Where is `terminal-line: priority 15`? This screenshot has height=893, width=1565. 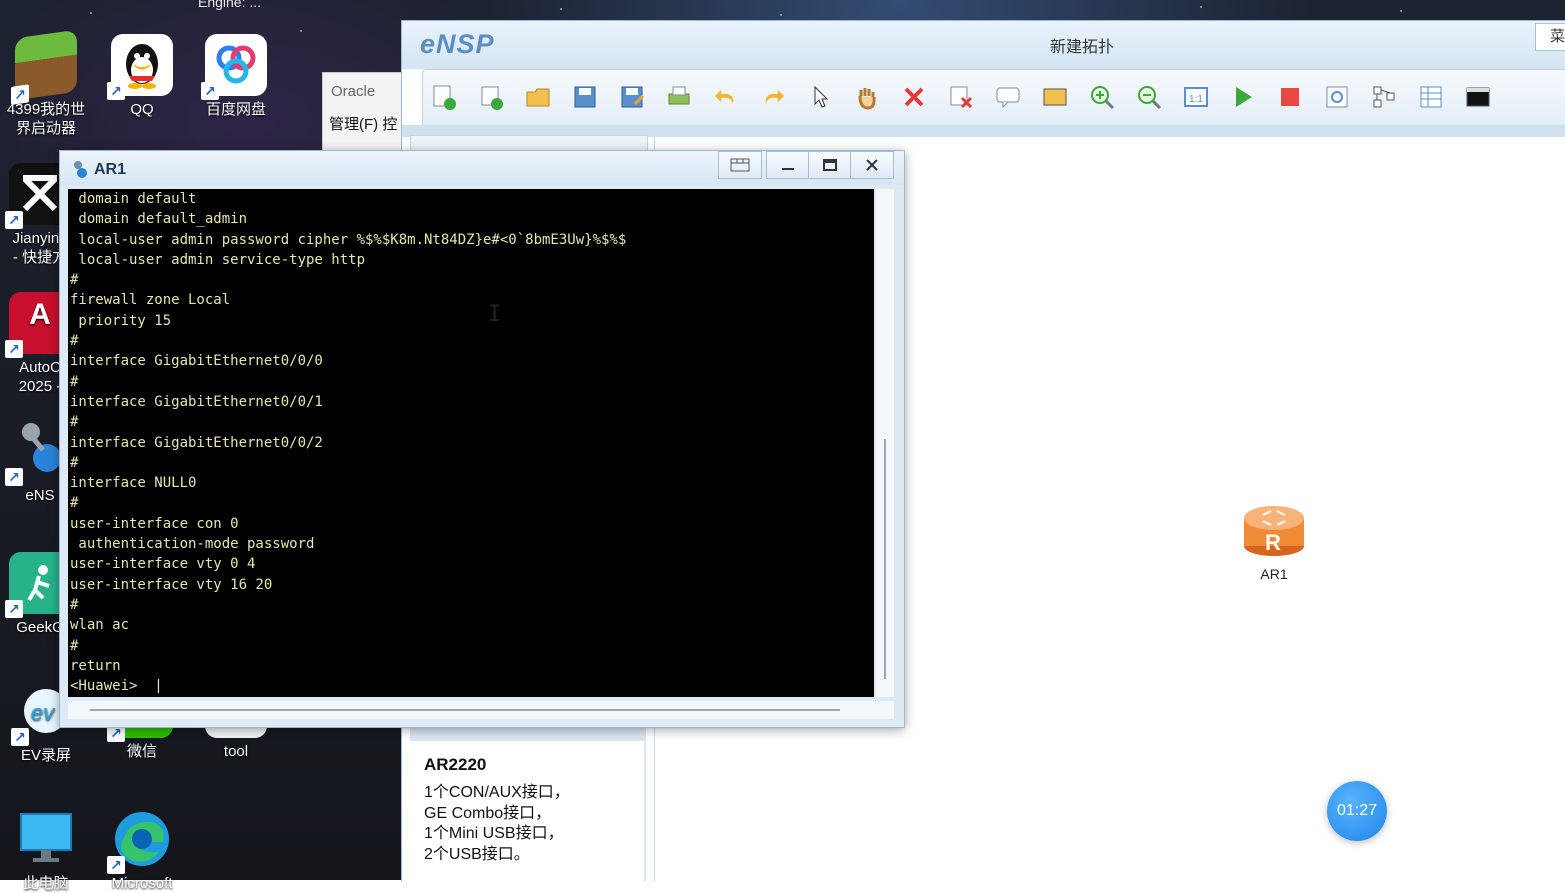
terminal-line: priority 15 is located at coordinates (121, 320).